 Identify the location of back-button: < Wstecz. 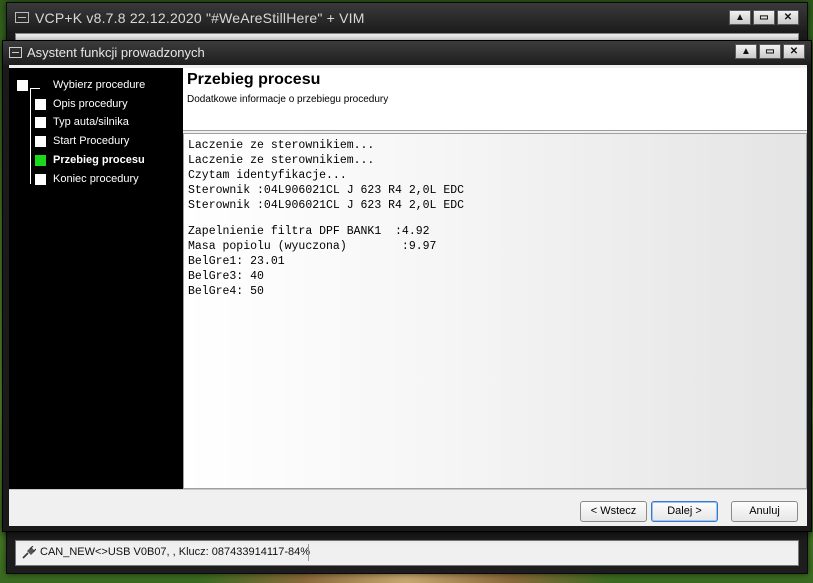
(613, 511).